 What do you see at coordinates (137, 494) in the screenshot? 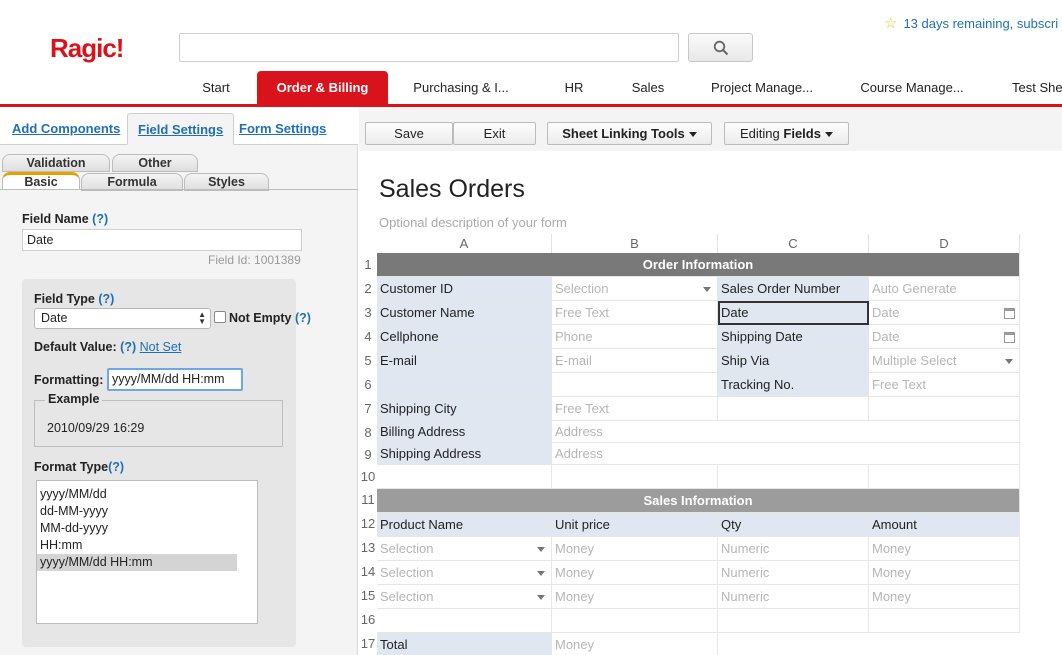
I see `format-option: yyyy/MM/dd` at bounding box center [137, 494].